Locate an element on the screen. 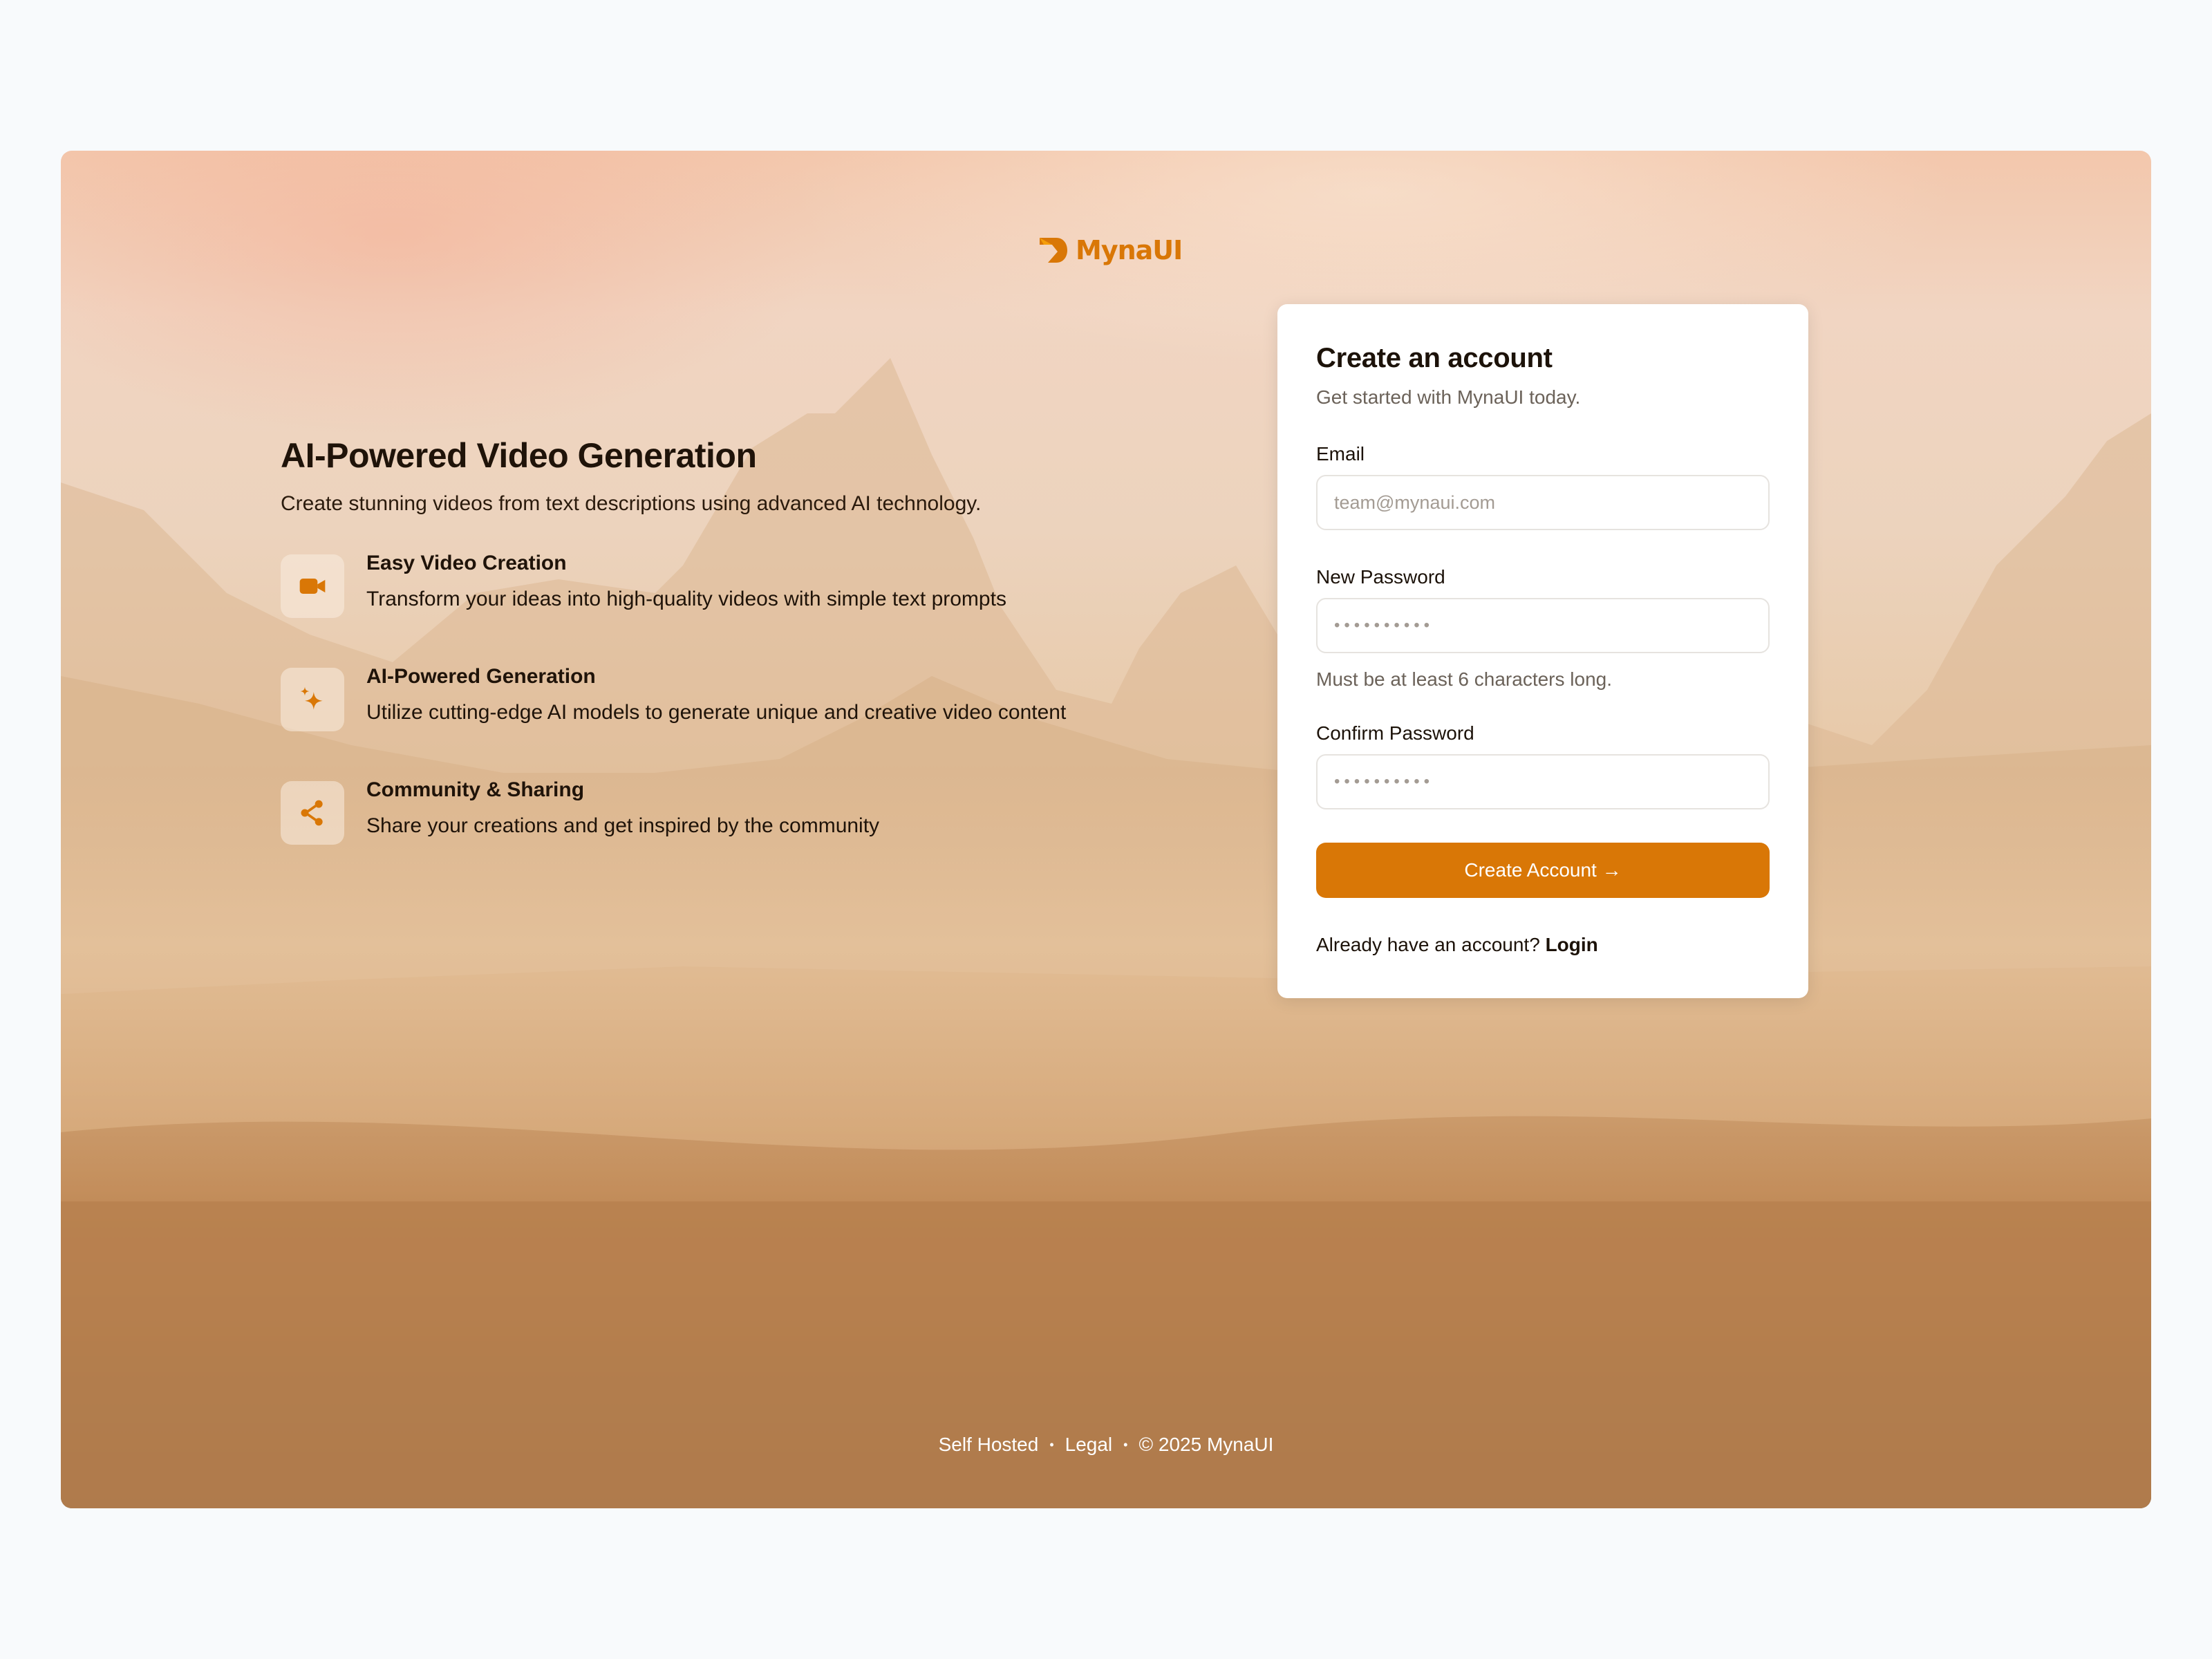 This screenshot has height=1659, width=2212. new-password-input is located at coordinates (1543, 625).